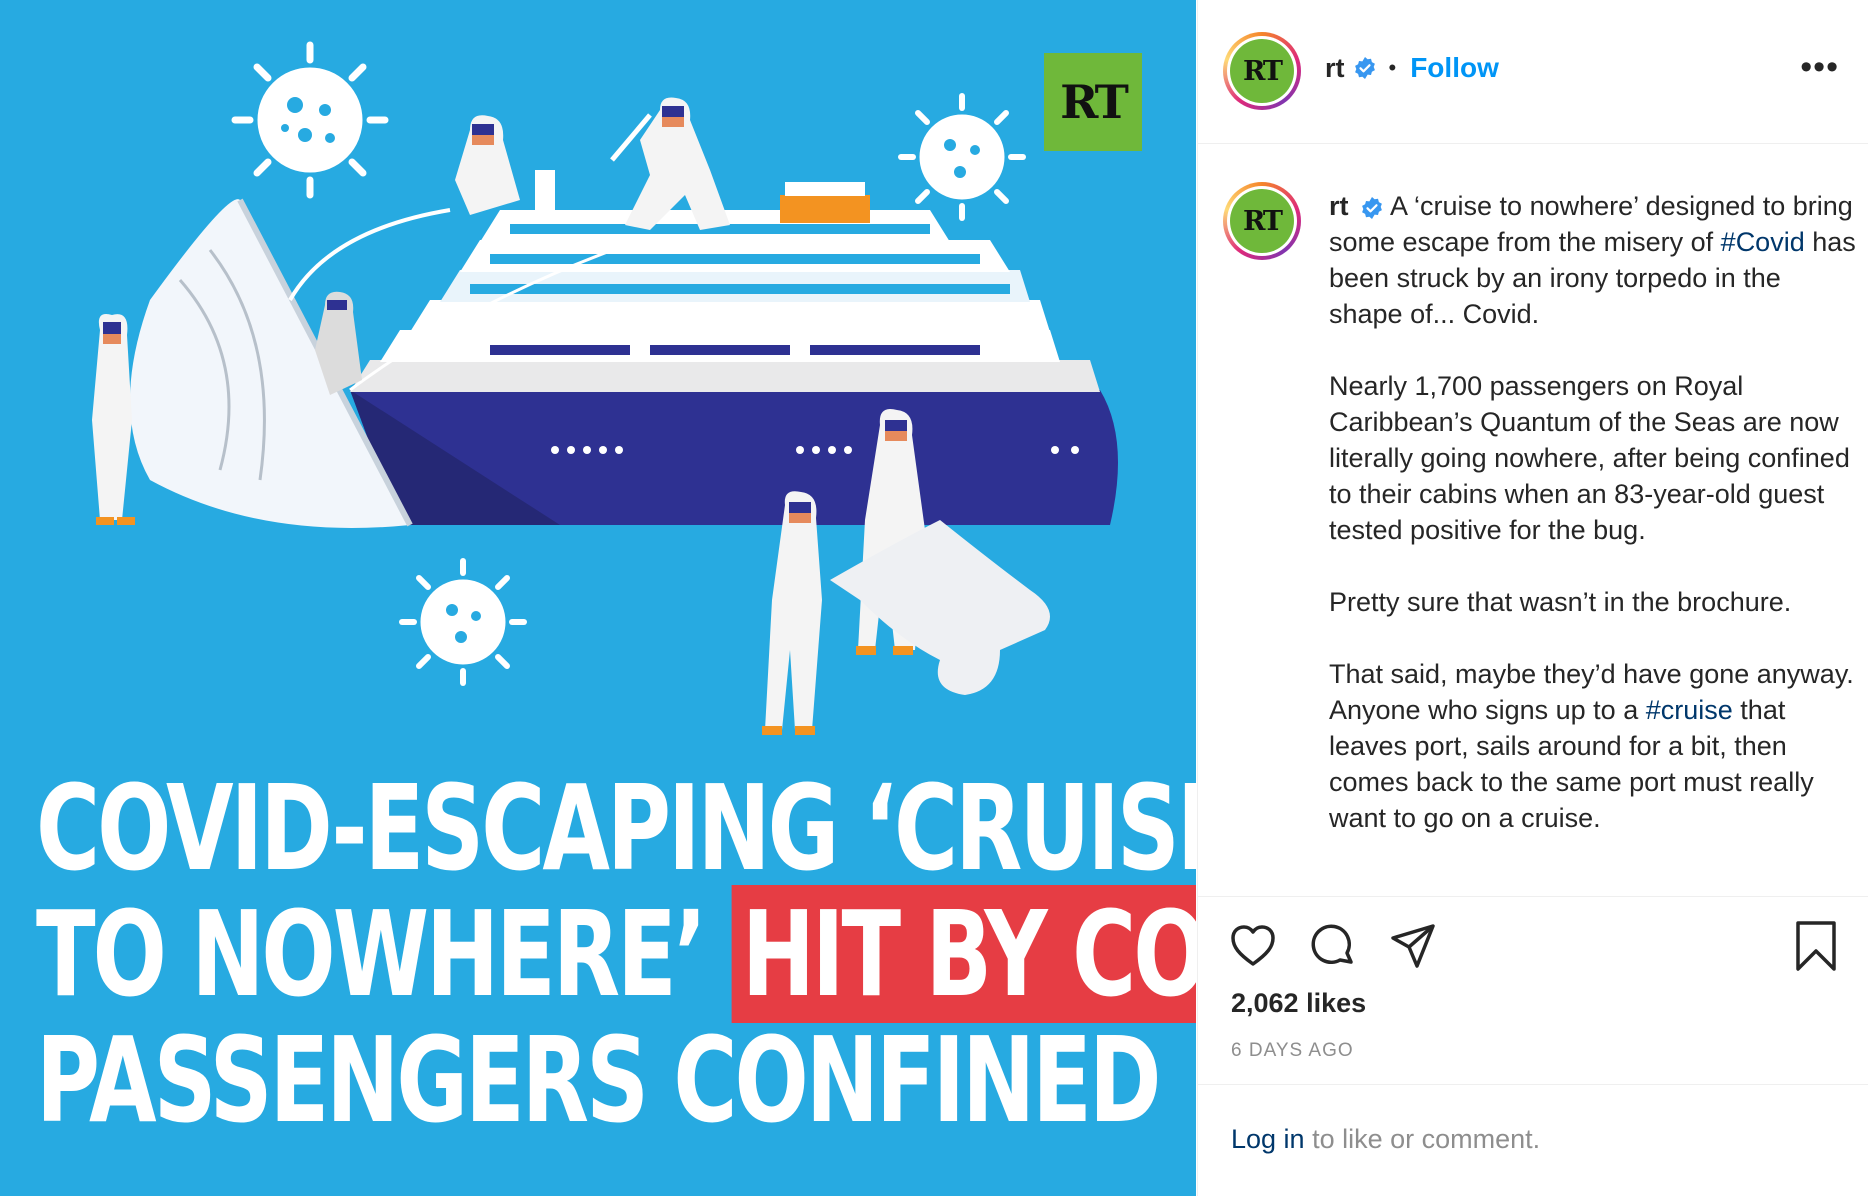  Describe the element at coordinates (1816, 946) in the screenshot. I see `bookmark-icon` at that location.